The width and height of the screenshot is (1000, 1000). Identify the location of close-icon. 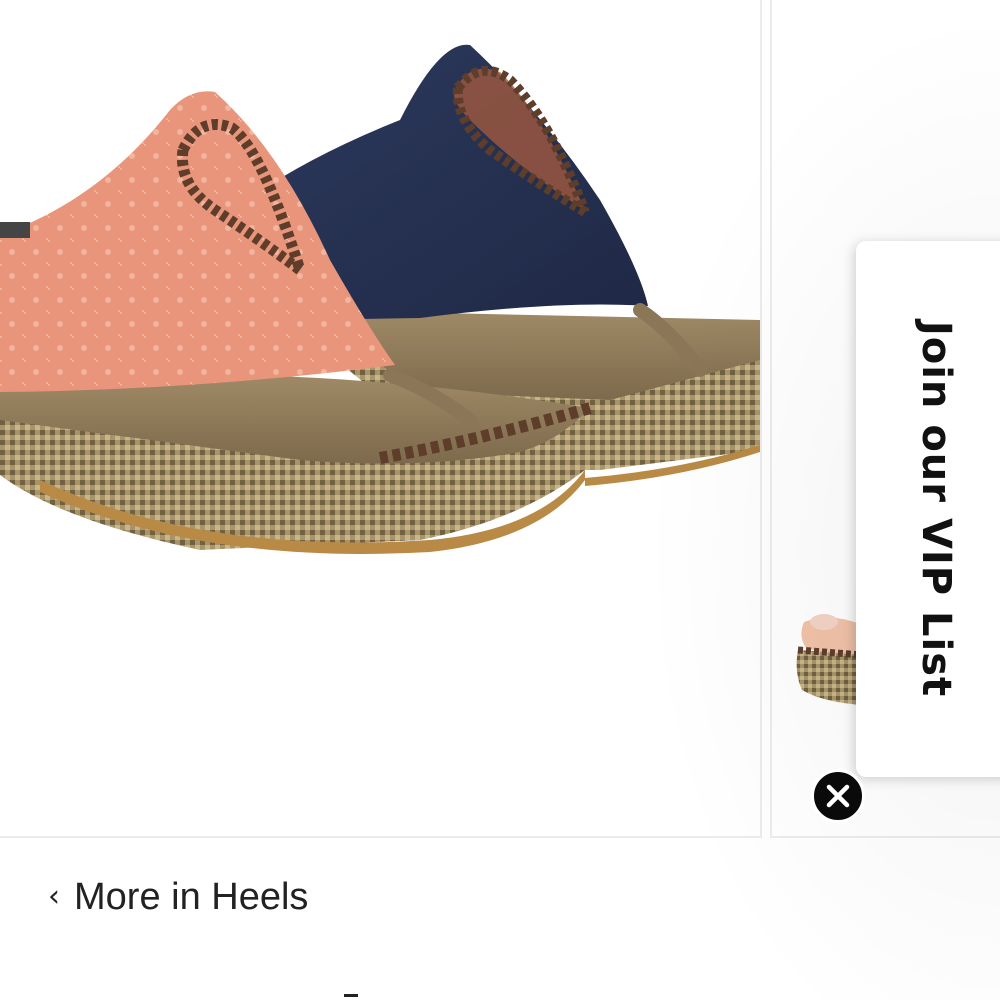
(838, 796).